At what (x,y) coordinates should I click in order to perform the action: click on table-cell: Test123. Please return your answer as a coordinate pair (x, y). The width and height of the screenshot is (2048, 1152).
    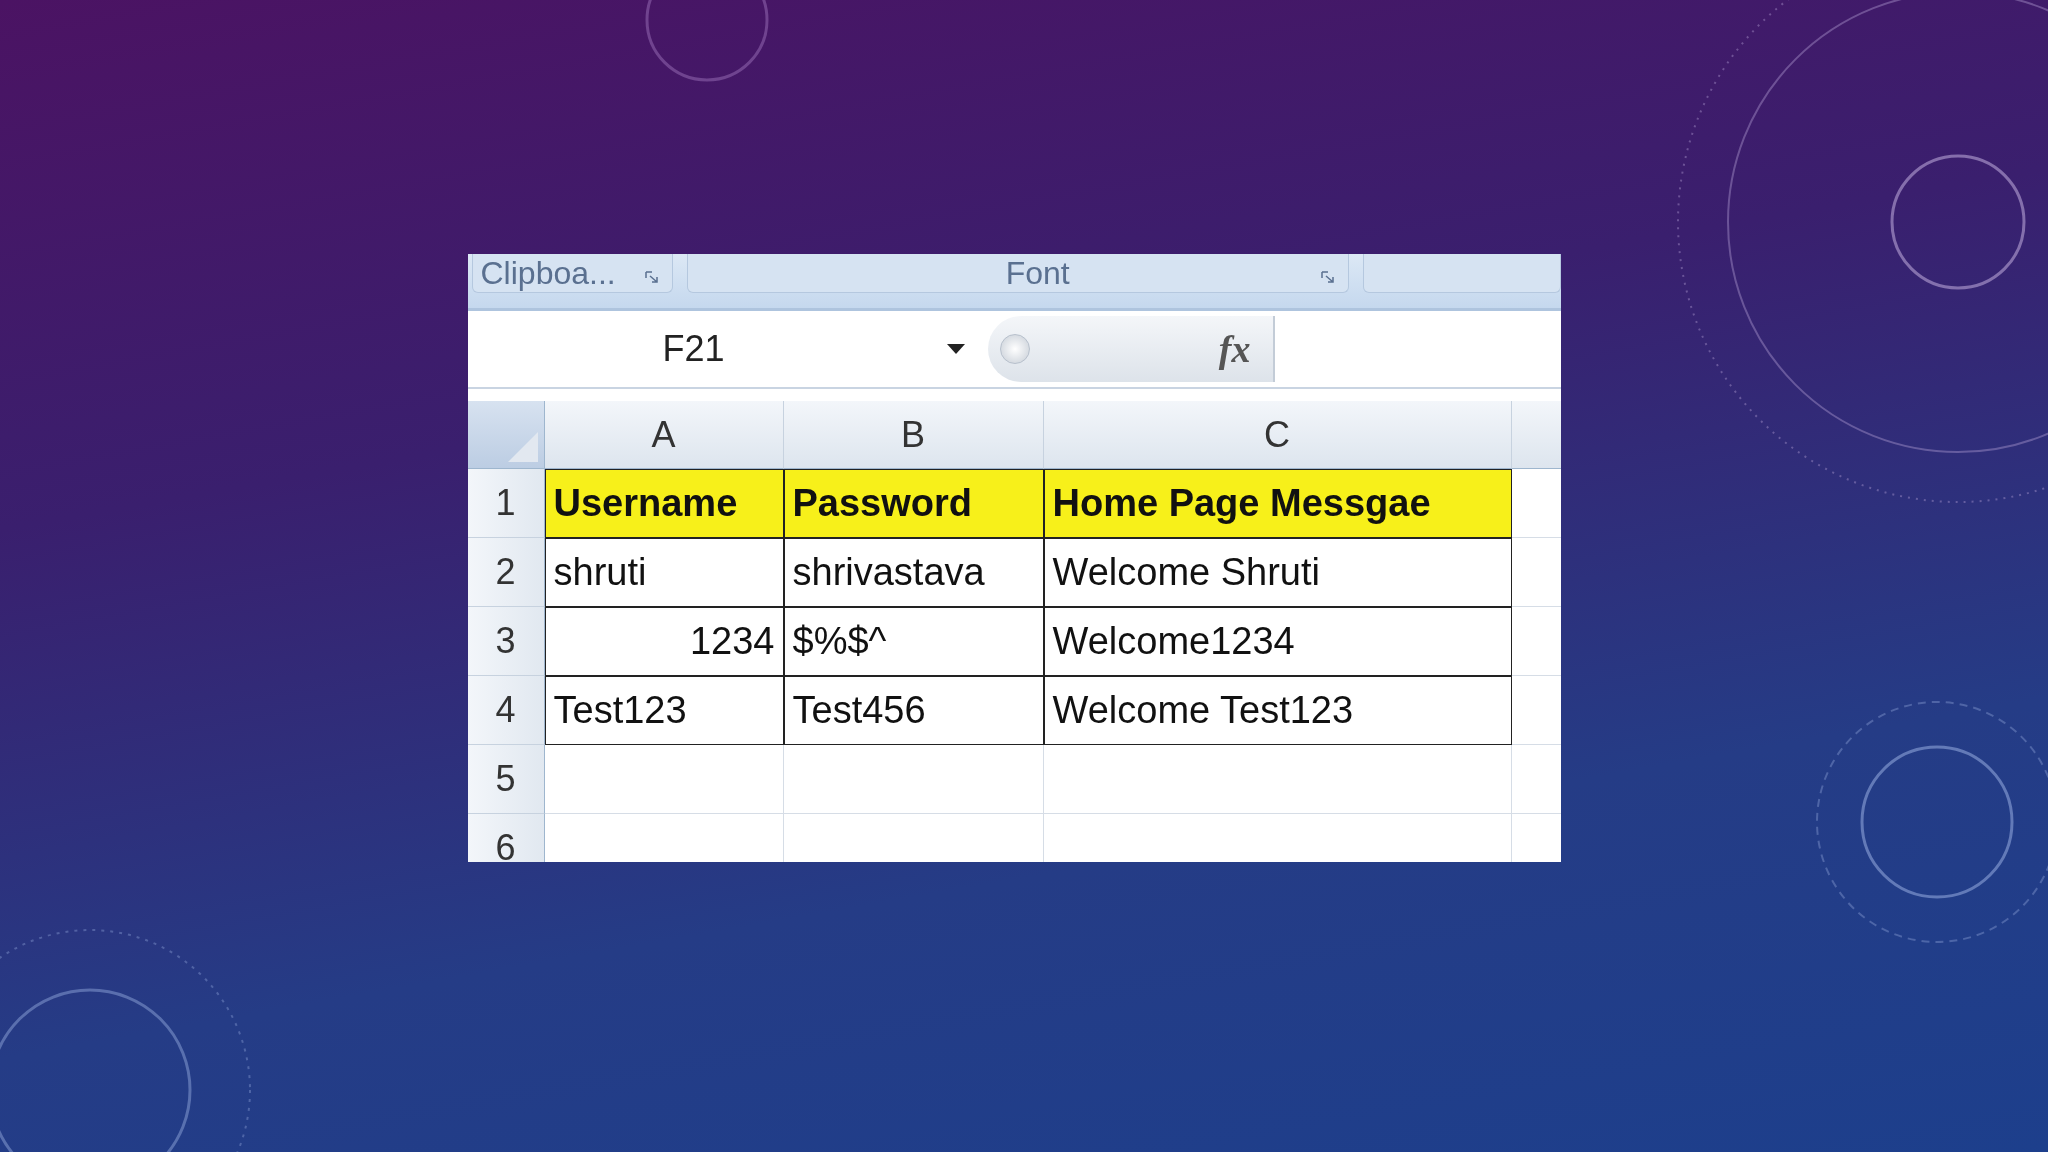
    Looking at the image, I should click on (664, 710).